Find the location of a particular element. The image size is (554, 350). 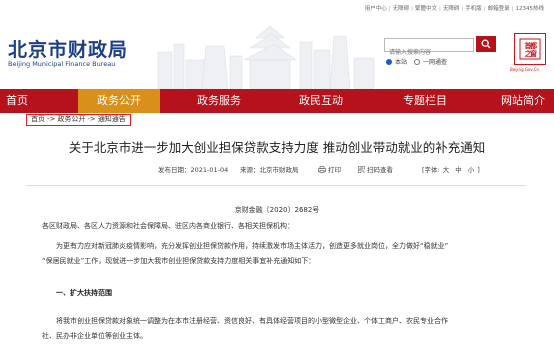

breadcrumb: 首页 -> 政务公开 -> 通知通告 is located at coordinates (78, 120).